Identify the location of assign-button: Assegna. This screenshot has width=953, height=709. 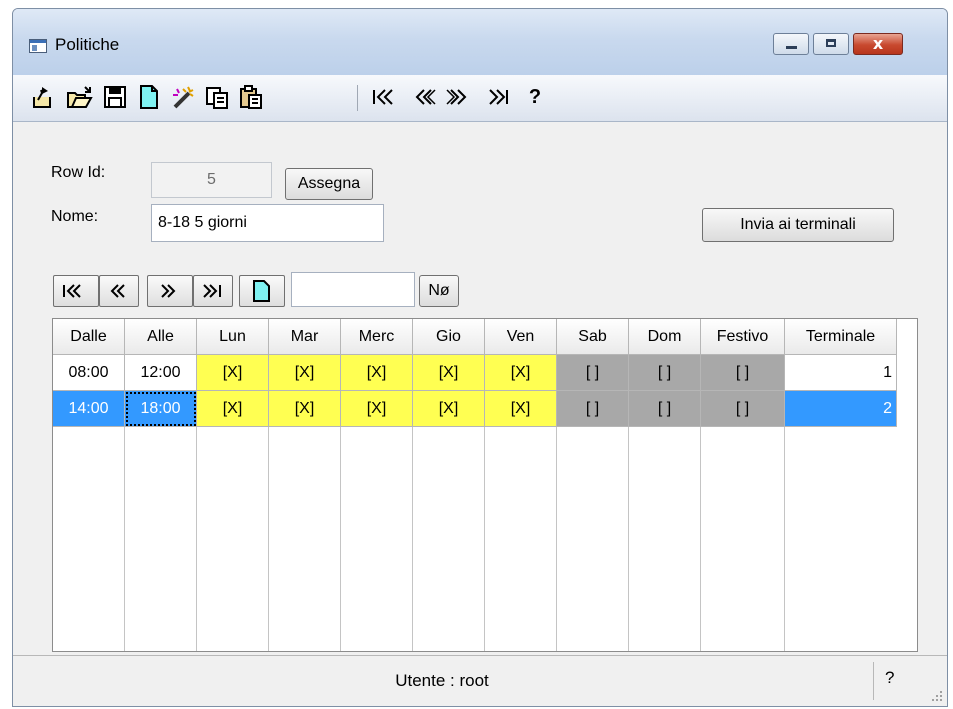
(329, 184).